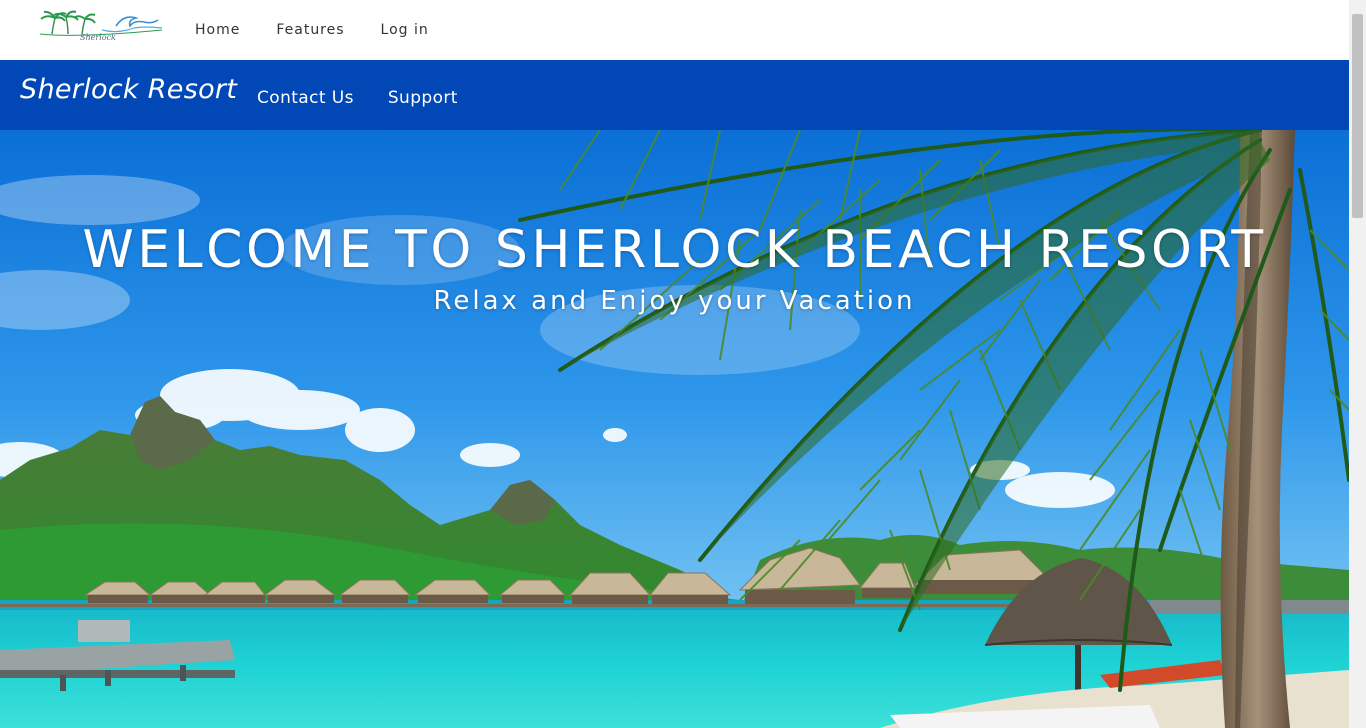  I want to click on top-nav-links: Home Features Log in, so click(312, 30).